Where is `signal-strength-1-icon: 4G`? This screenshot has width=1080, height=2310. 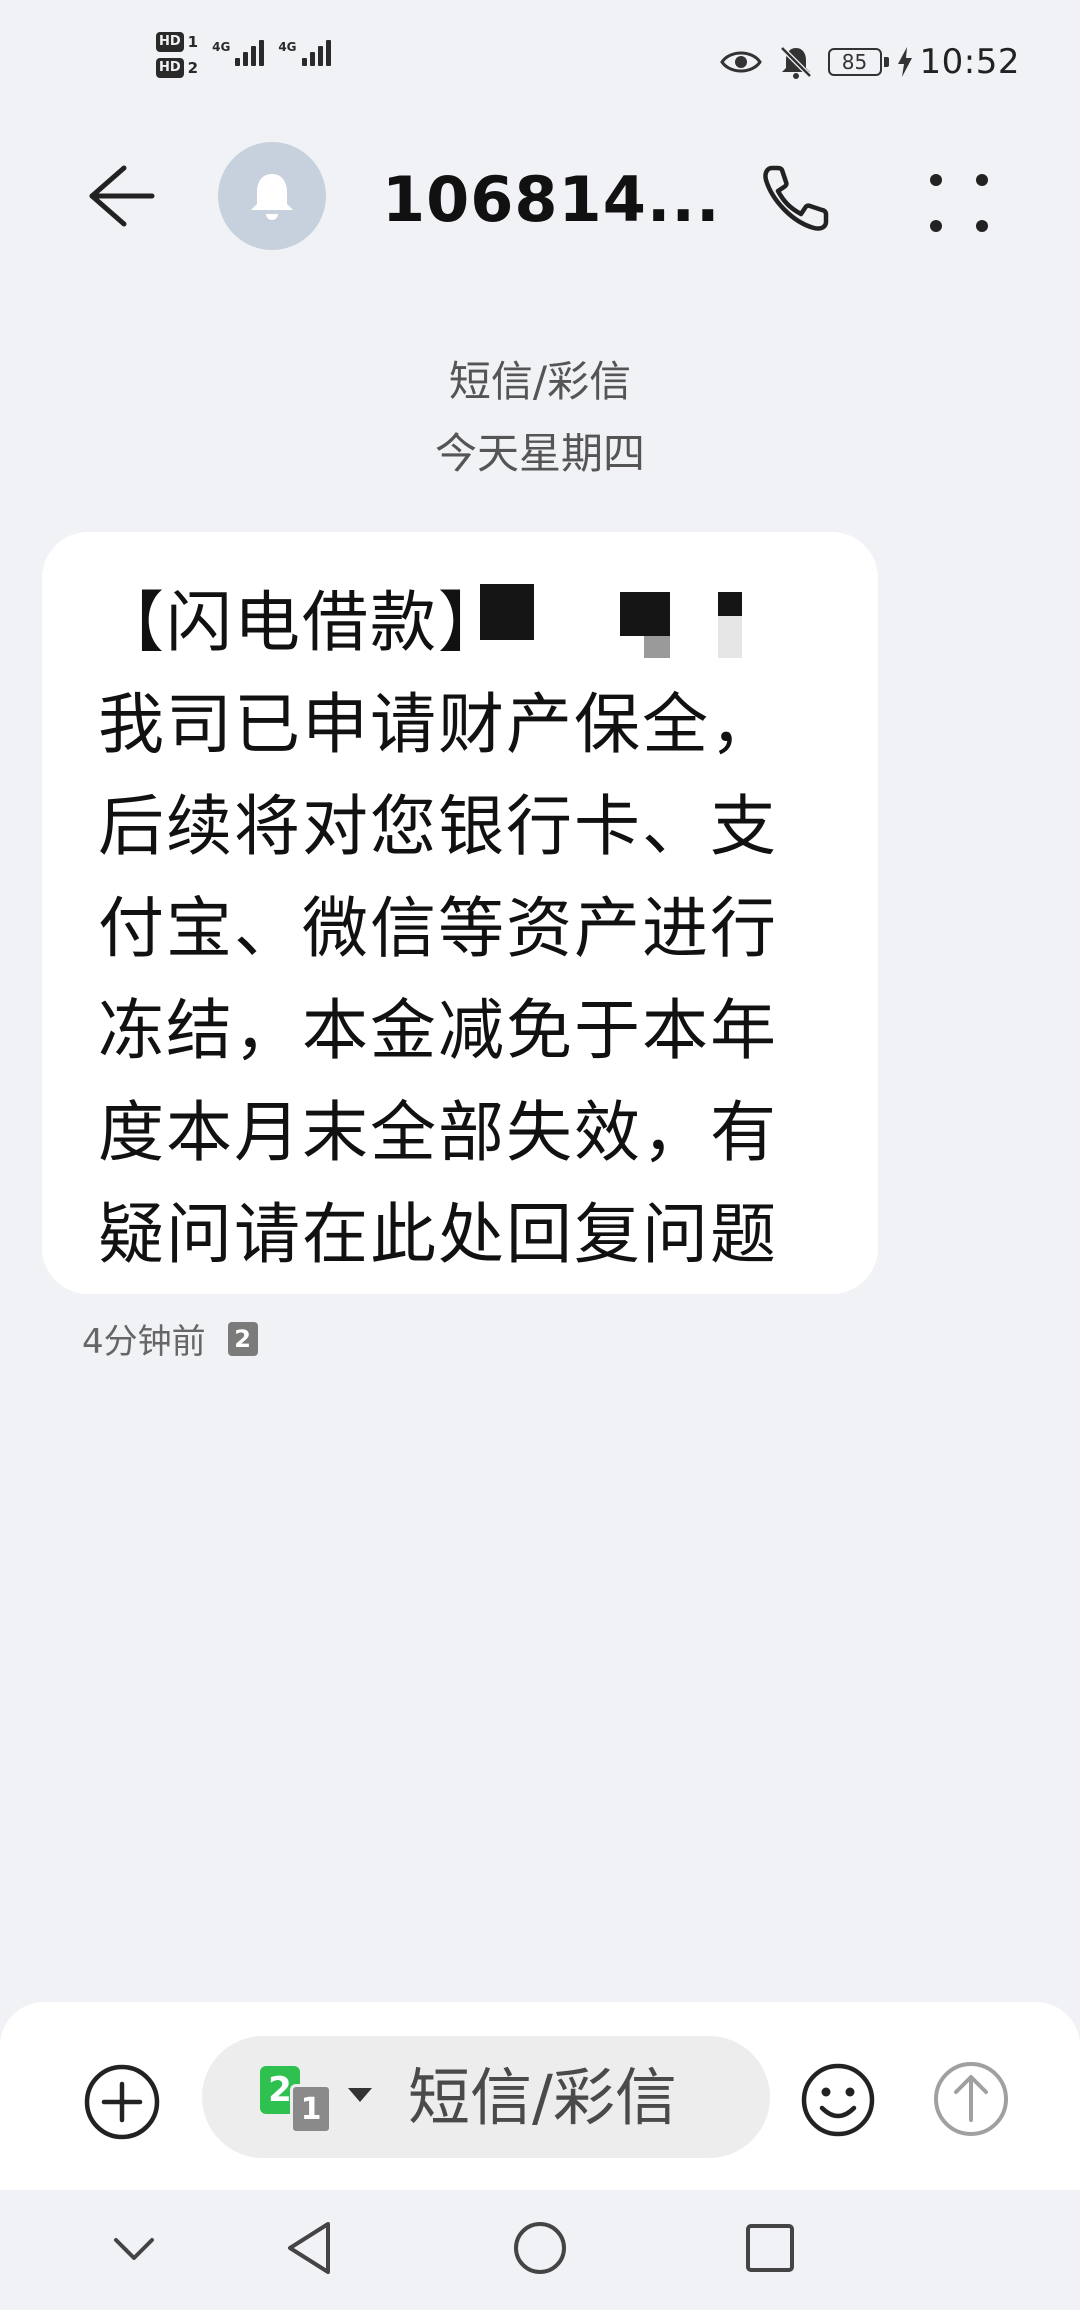 signal-strength-1-icon: 4G is located at coordinates (238, 53).